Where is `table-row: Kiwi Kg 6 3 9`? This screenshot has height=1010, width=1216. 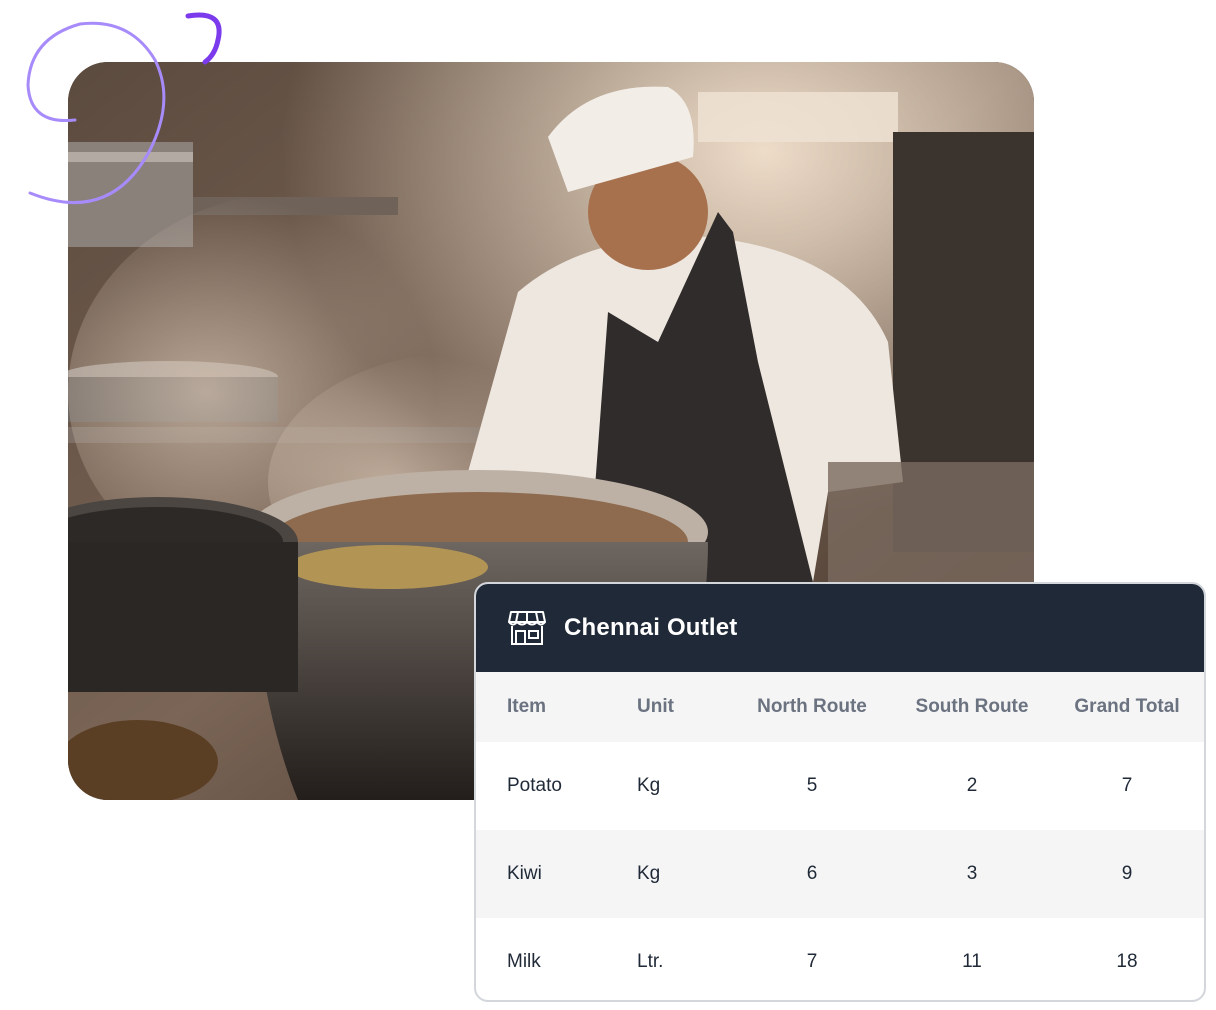 table-row: Kiwi Kg 6 3 9 is located at coordinates (840, 874).